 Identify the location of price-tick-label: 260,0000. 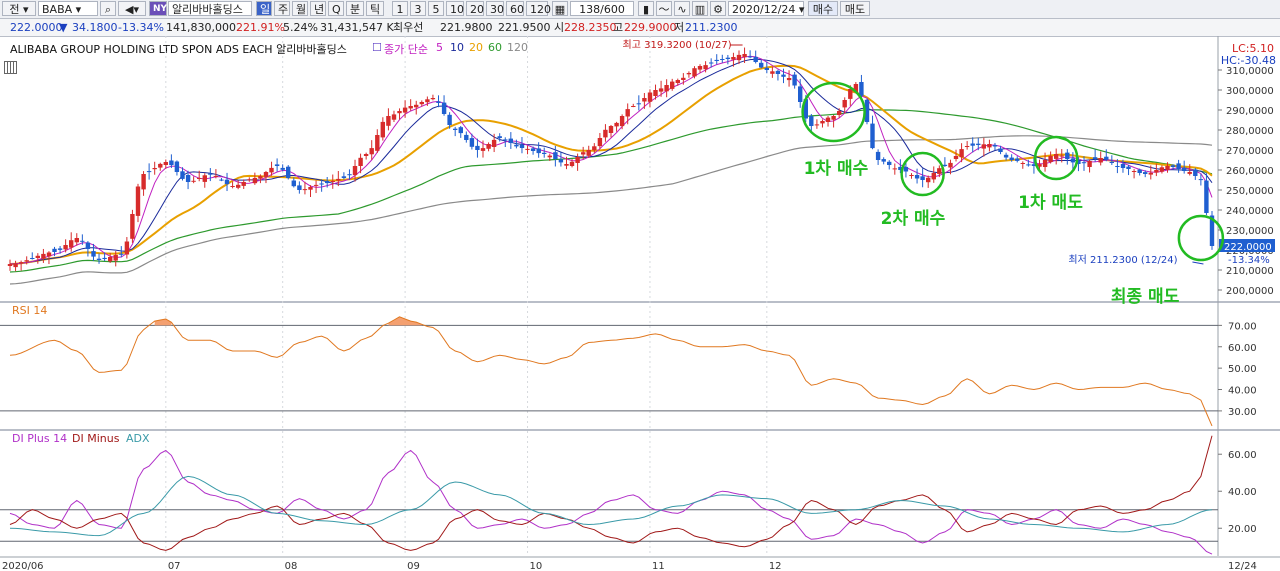
(1250, 171).